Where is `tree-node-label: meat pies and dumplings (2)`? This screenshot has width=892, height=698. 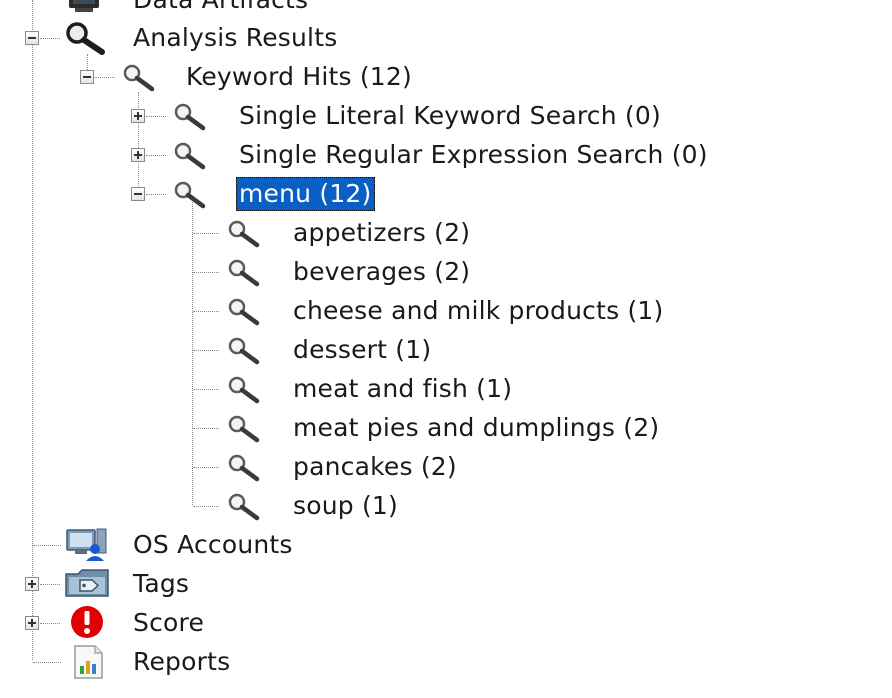 tree-node-label: meat pies and dumplings (2) is located at coordinates (476, 427).